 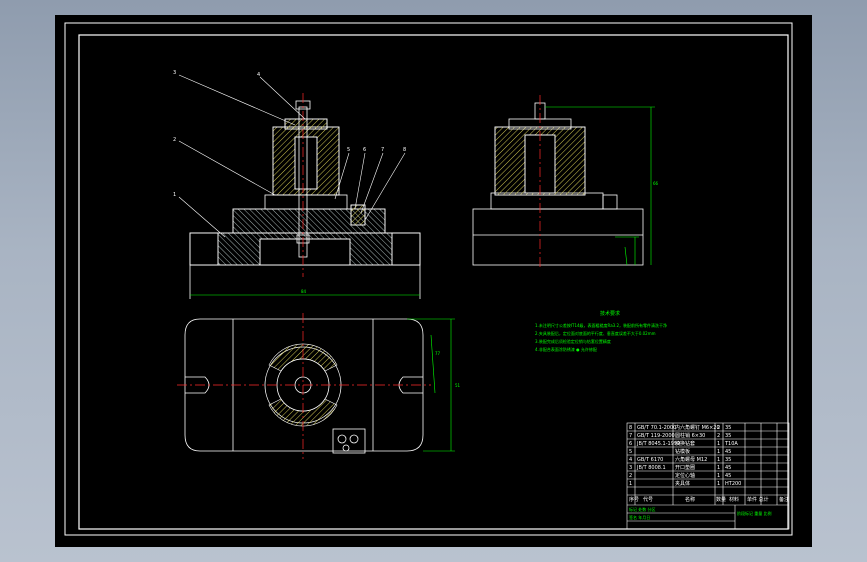 I want to click on svg-text: 数量, so click(x=721, y=499).